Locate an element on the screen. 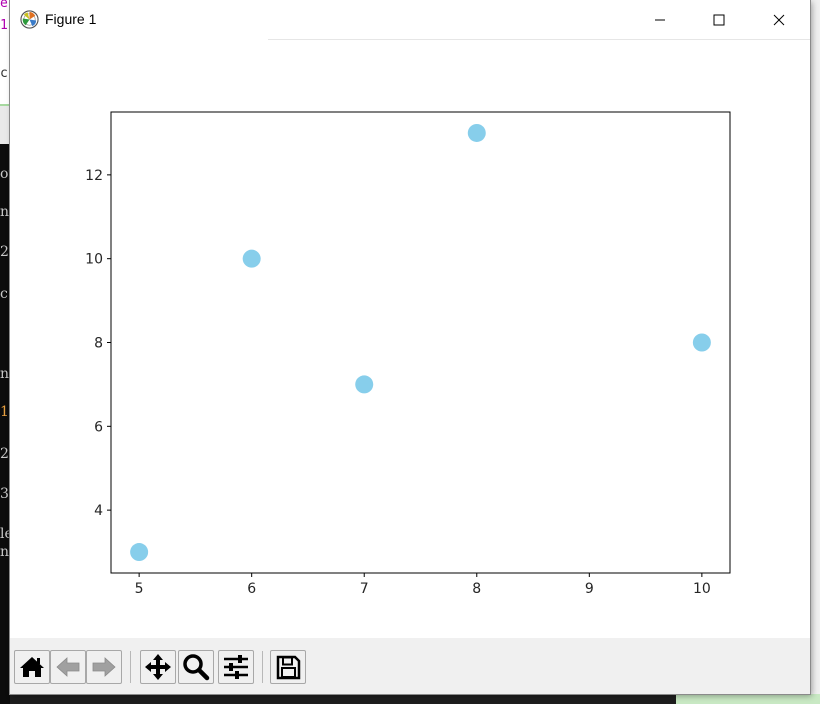  terminal-text-fragment: 2 is located at coordinates (4, 252).